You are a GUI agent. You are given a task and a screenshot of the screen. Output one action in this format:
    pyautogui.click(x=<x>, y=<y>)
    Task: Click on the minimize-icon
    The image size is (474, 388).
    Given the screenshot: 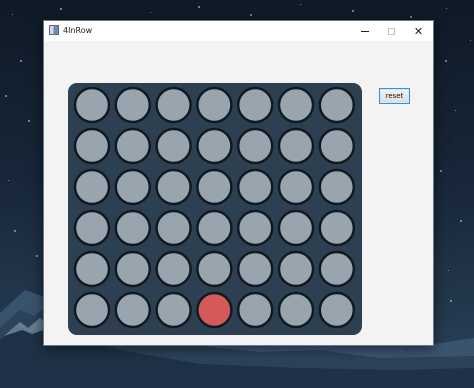 What is the action you would take?
    pyautogui.click(x=364, y=31)
    